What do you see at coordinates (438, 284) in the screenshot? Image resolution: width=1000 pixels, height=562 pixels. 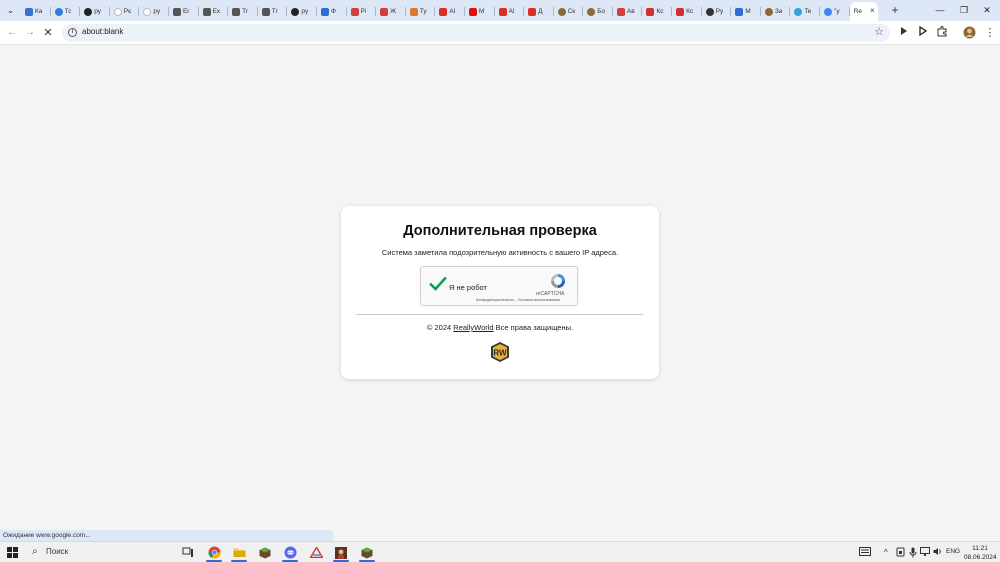 I see `checkmark-icon` at bounding box center [438, 284].